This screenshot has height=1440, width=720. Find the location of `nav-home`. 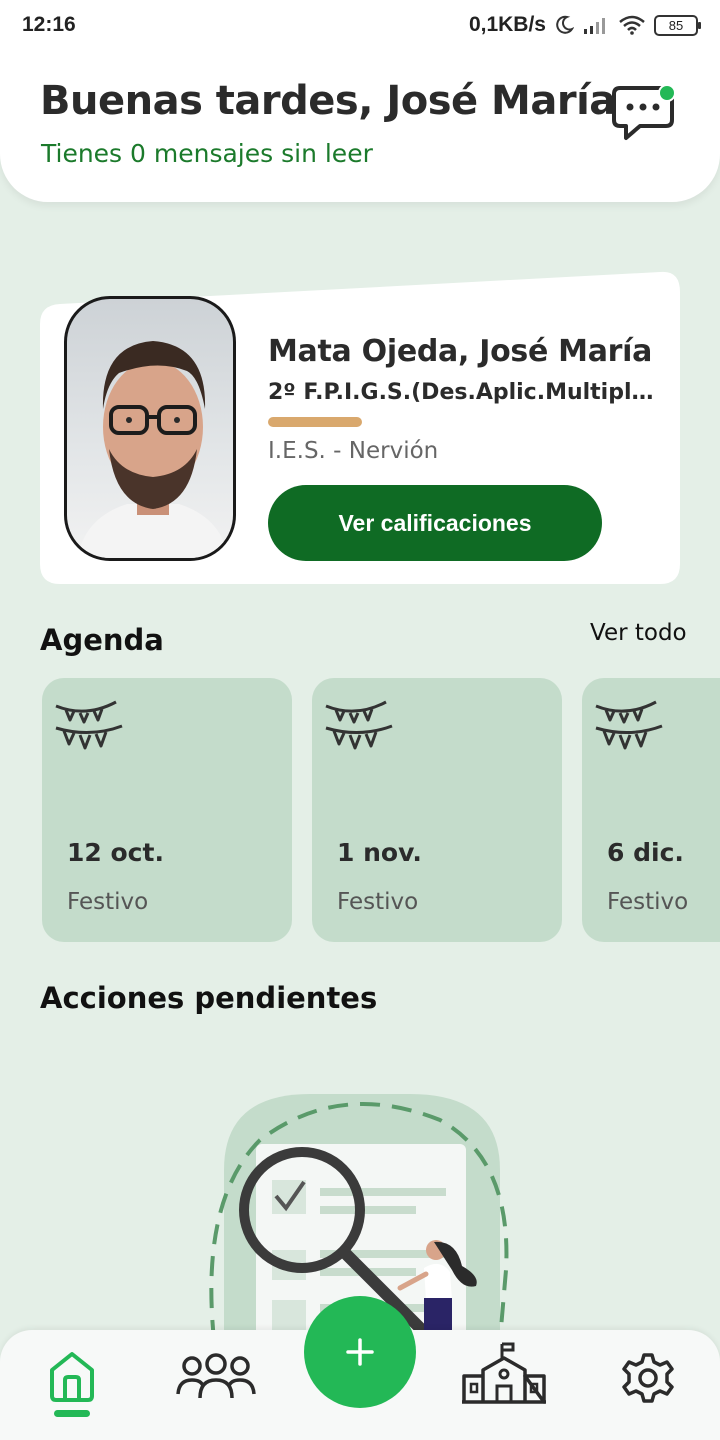

nav-home is located at coordinates (72, 1378).